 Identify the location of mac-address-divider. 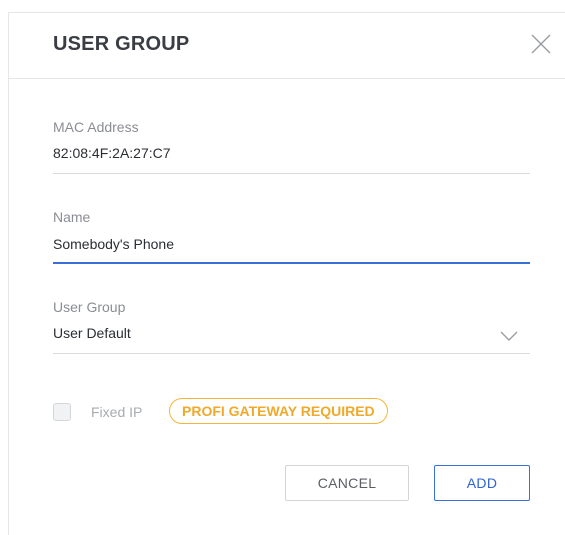
(291, 173).